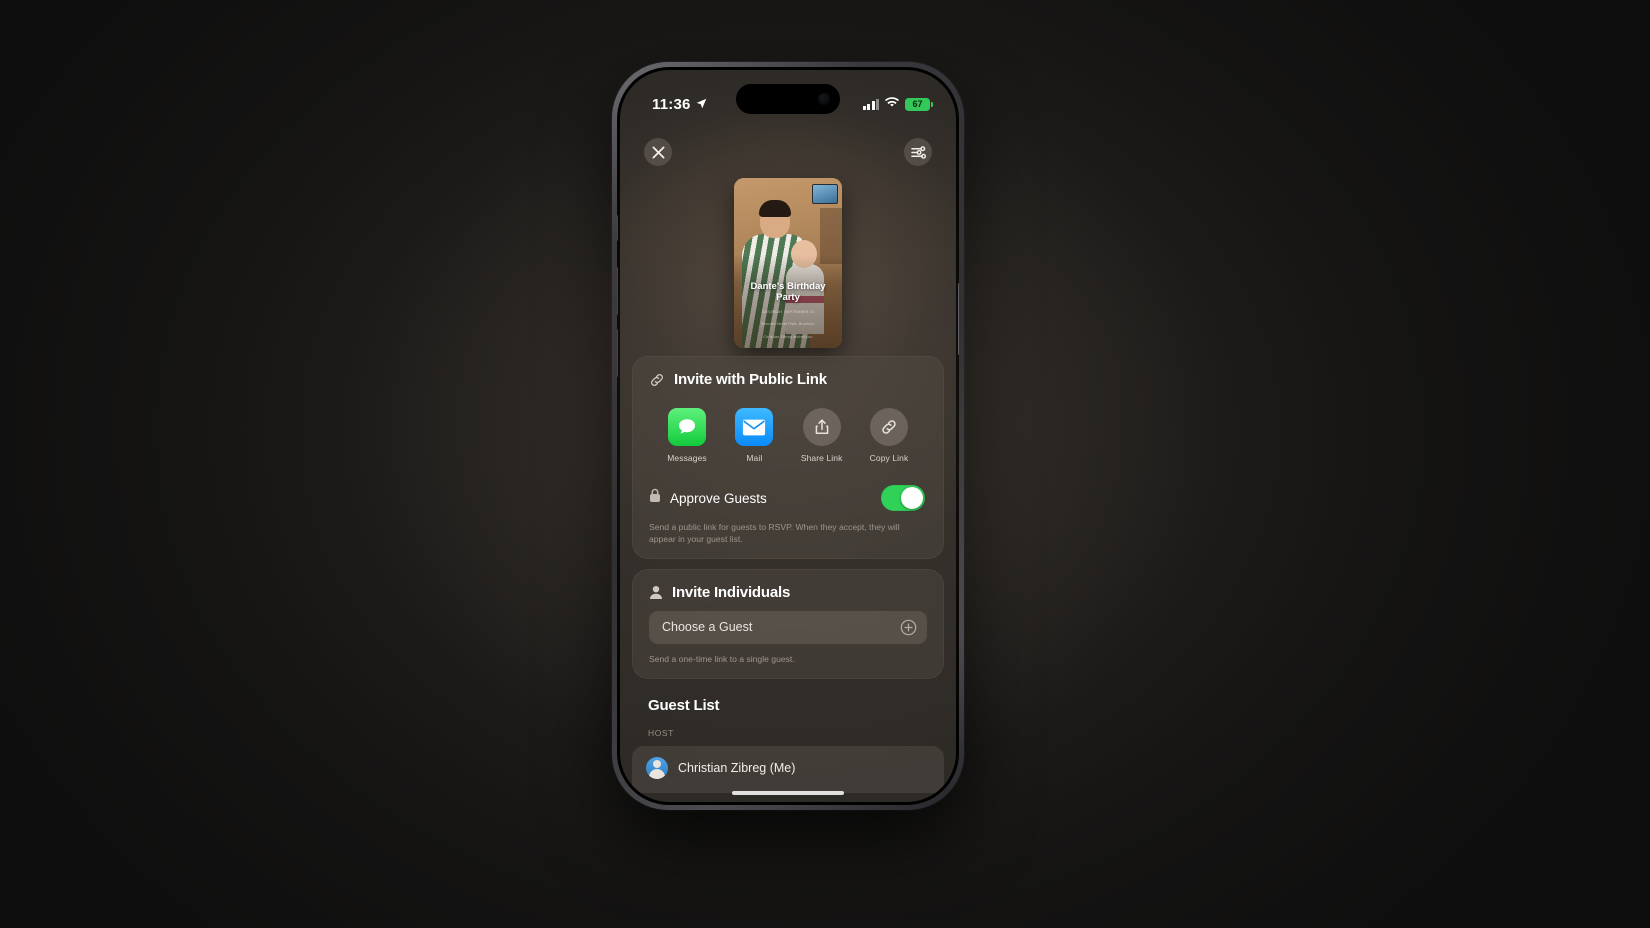 Image resolution: width=1650 pixels, height=928 pixels. I want to click on status-time-group: 11:36, so click(679, 104).